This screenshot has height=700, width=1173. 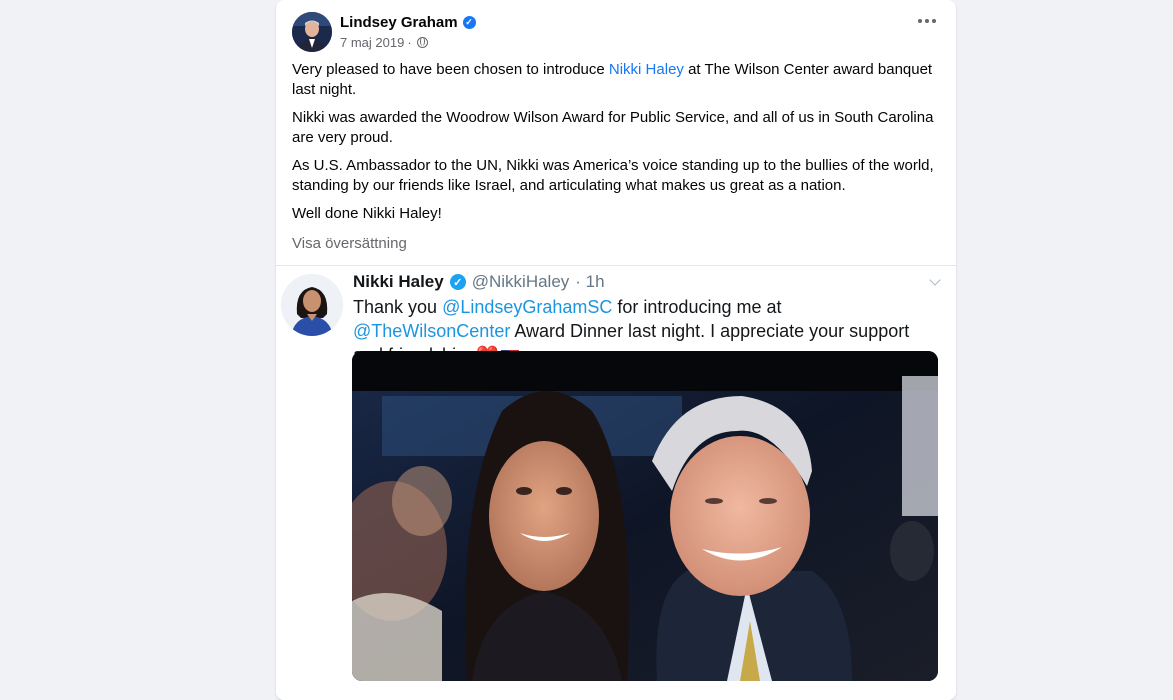 I want to click on author-name: Lindsey Graham ✓, so click(x=408, y=22).